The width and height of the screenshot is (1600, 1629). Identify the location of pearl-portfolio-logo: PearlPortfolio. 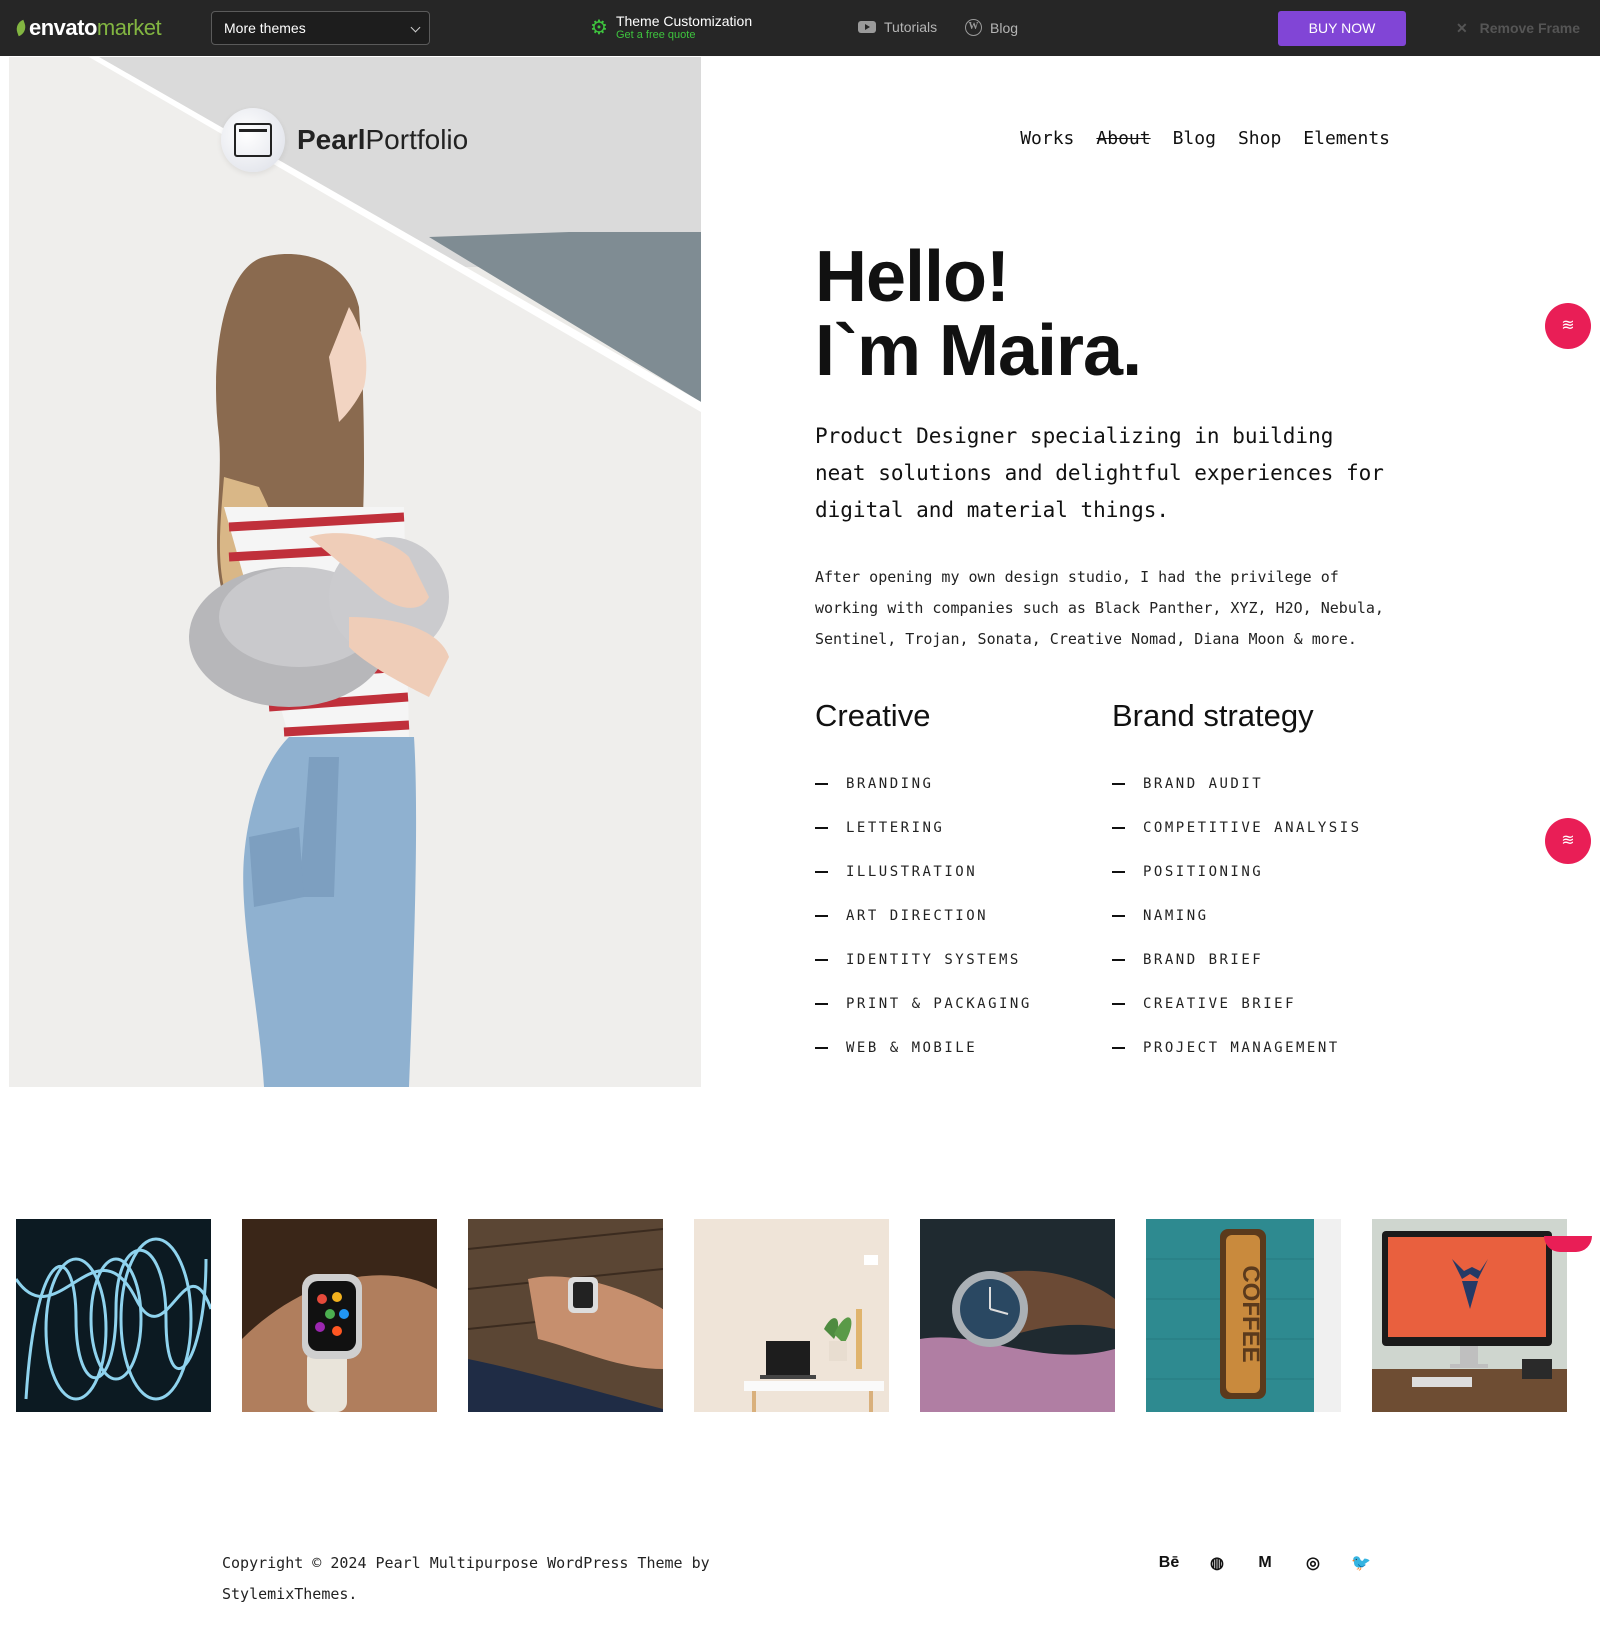
(344, 140).